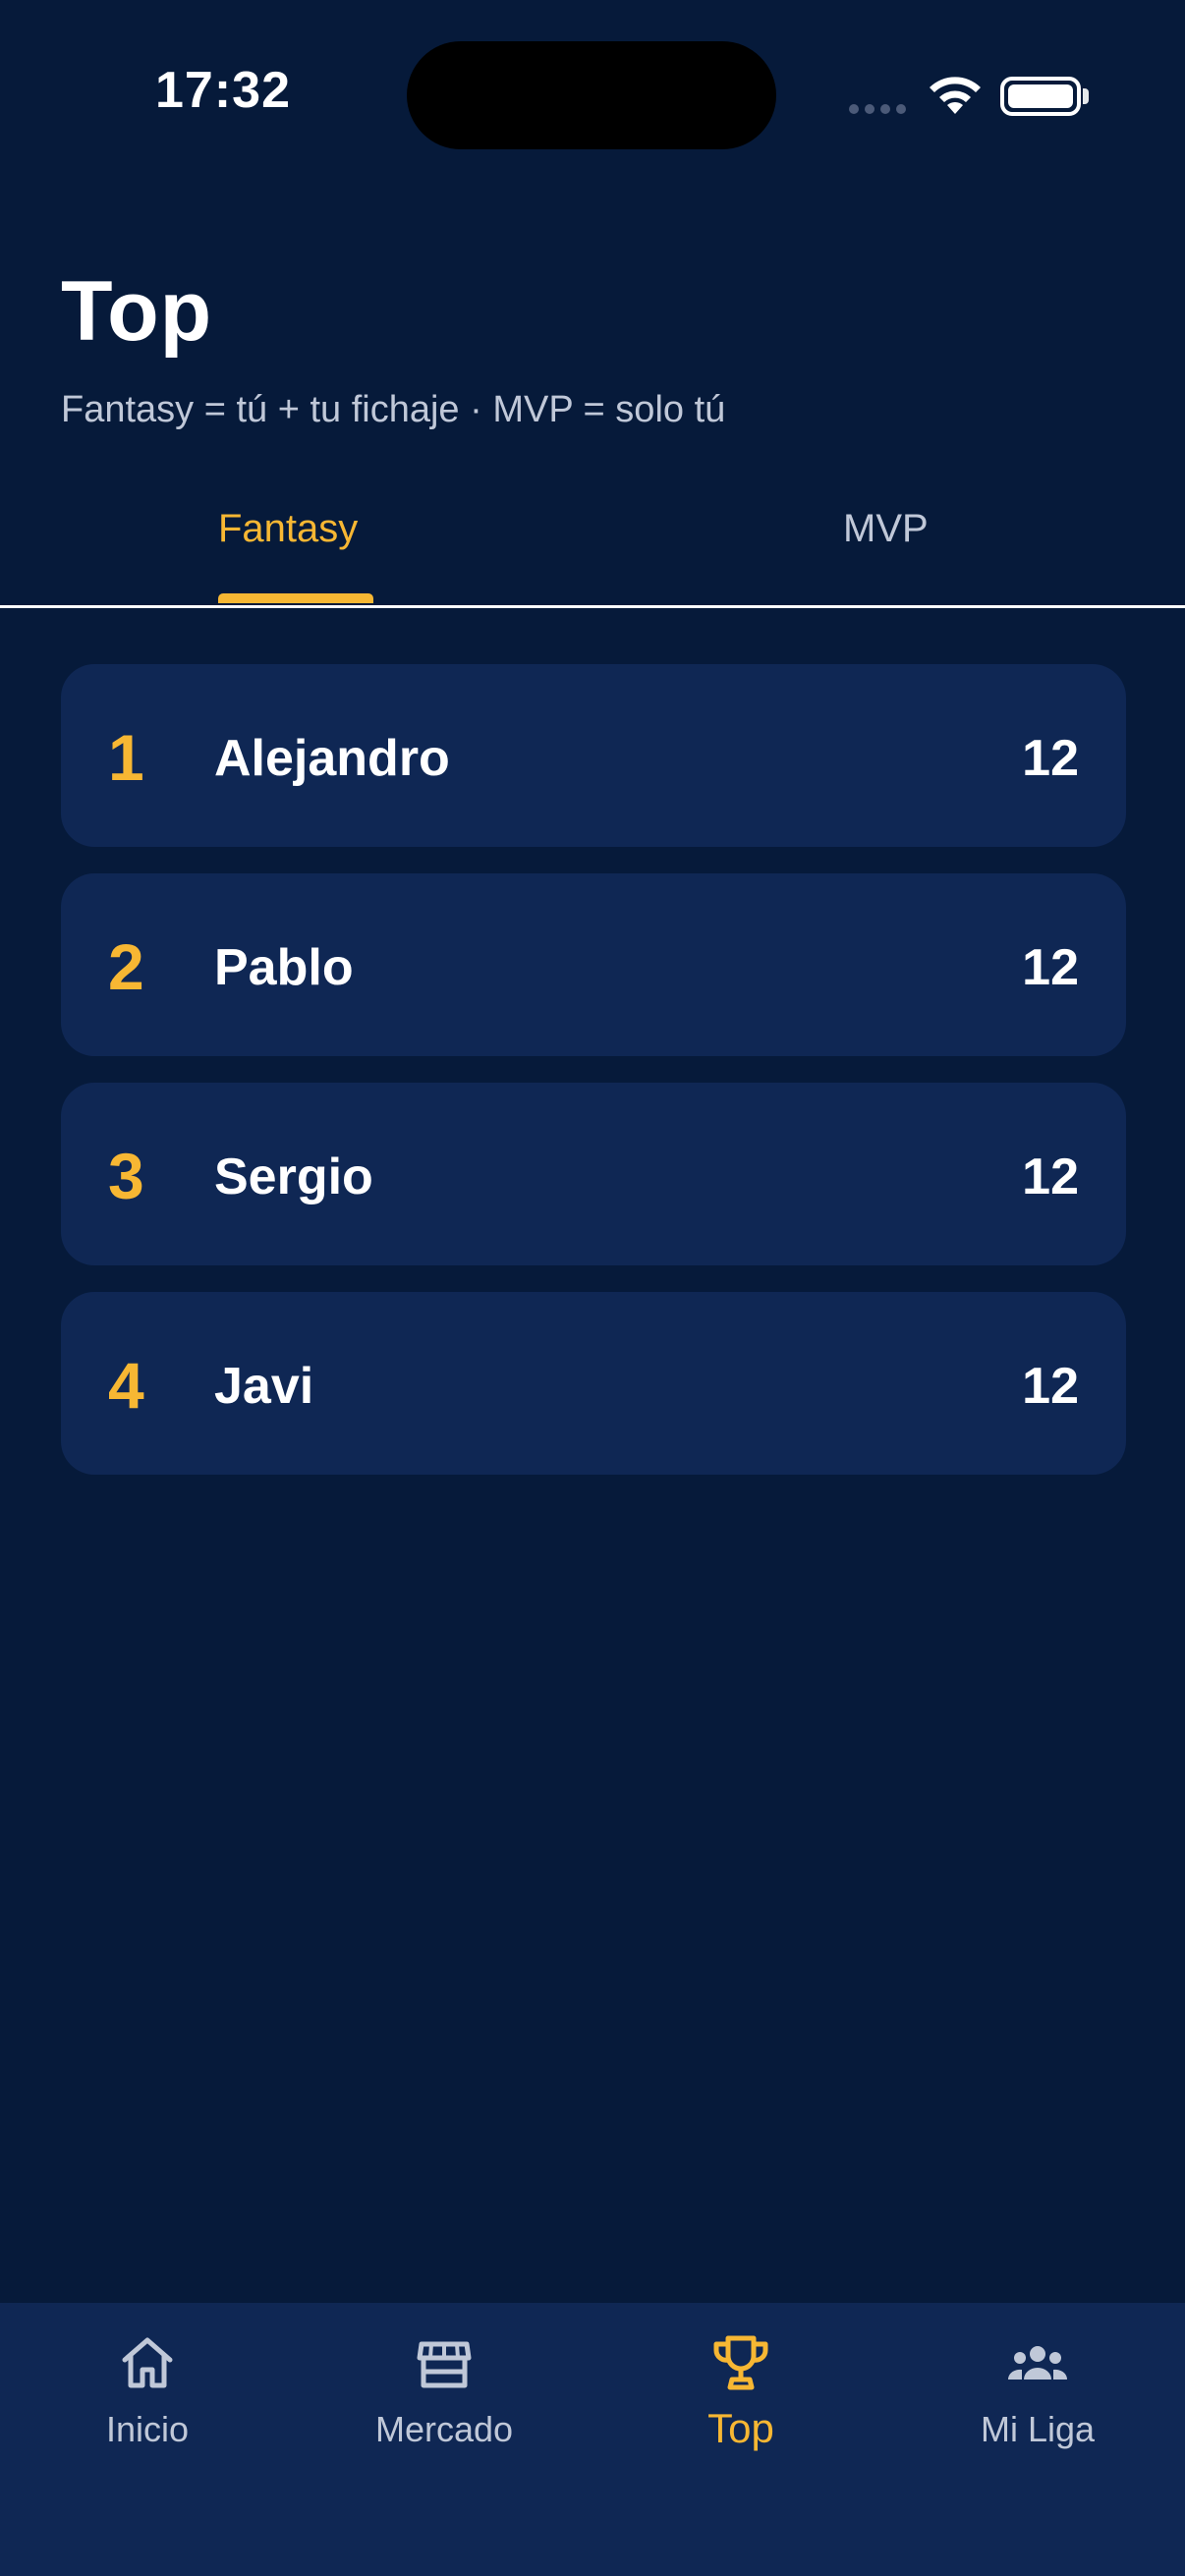 The image size is (1185, 2576). What do you see at coordinates (445, 2364) in the screenshot?
I see `store-icon` at bounding box center [445, 2364].